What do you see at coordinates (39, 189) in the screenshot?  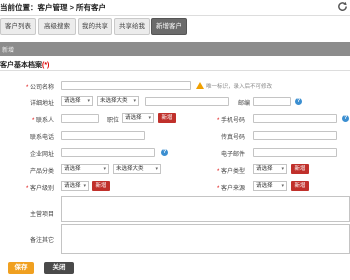 I see `customer-level-label: * 客户级别` at bounding box center [39, 189].